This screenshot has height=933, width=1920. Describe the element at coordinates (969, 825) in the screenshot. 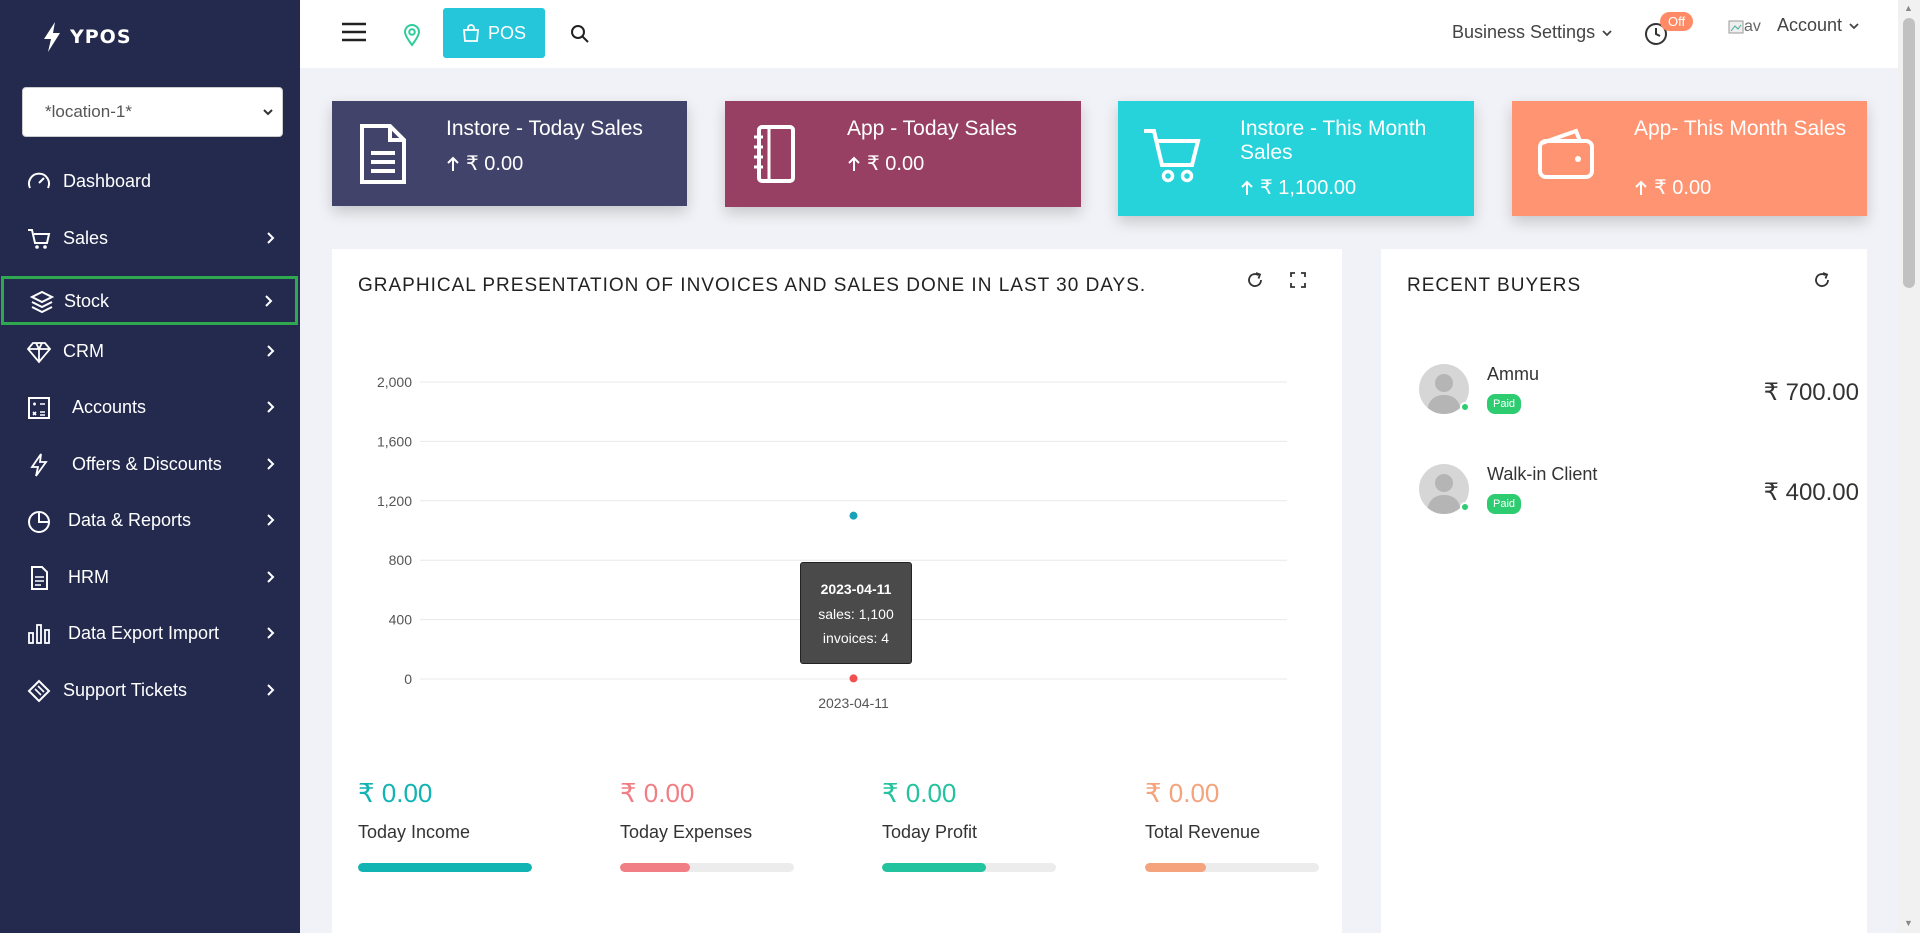

I see `summary-today-profit: ₹ 0.00 Today Profit` at that location.